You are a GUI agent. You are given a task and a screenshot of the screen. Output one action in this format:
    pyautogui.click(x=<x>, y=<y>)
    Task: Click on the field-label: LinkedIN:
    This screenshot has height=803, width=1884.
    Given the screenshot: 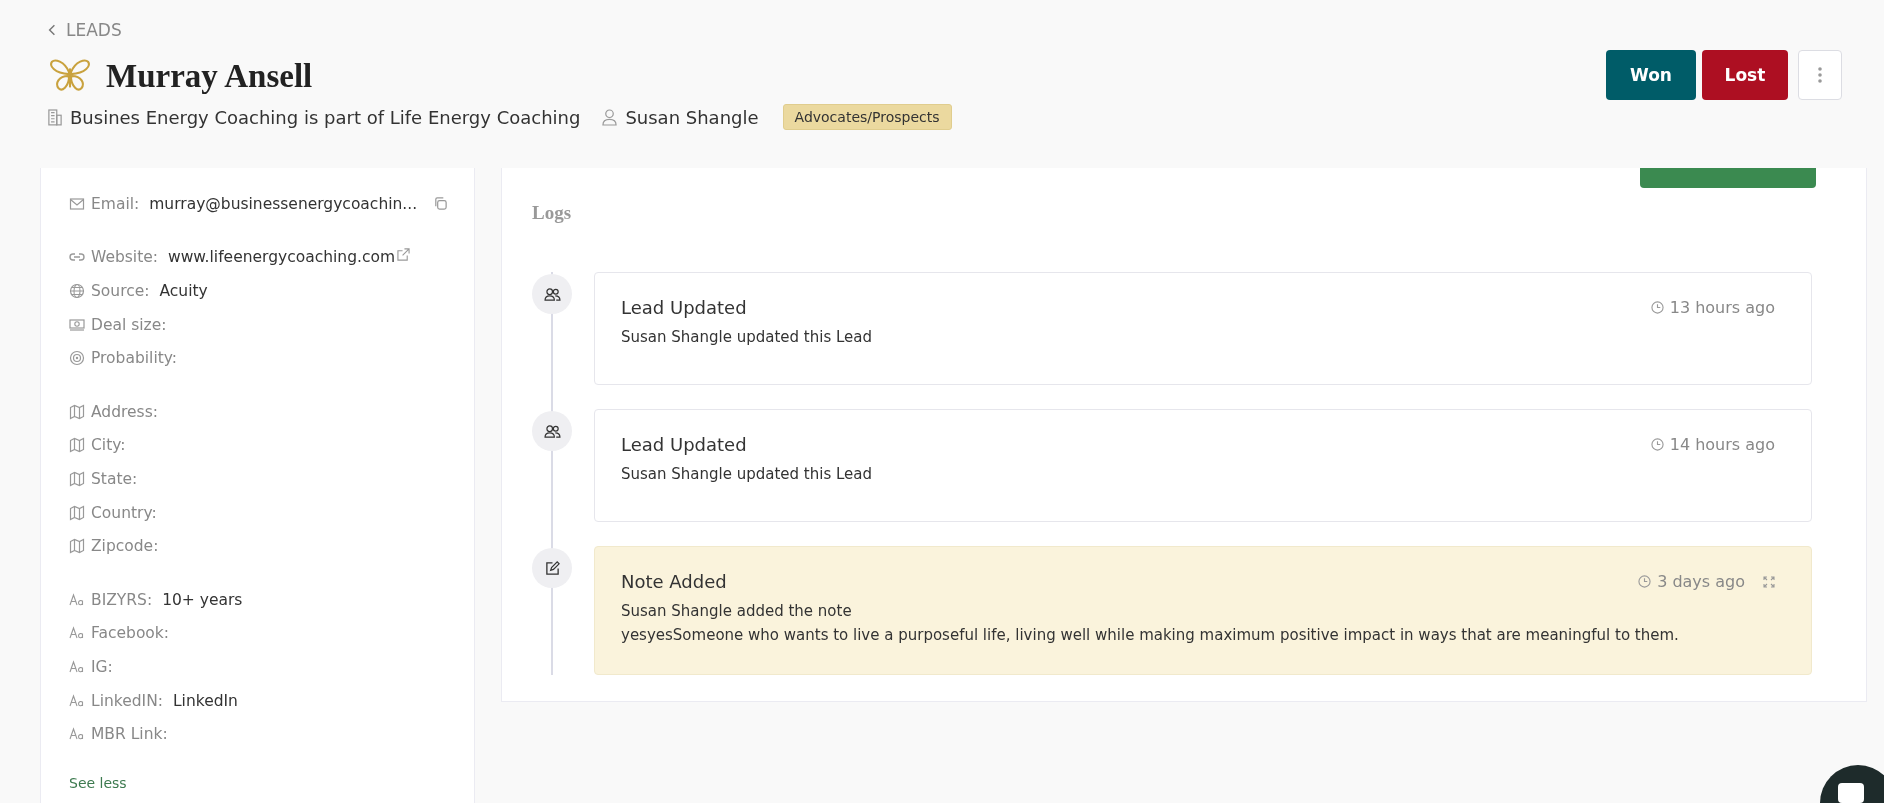 What is the action you would take?
    pyautogui.click(x=127, y=700)
    